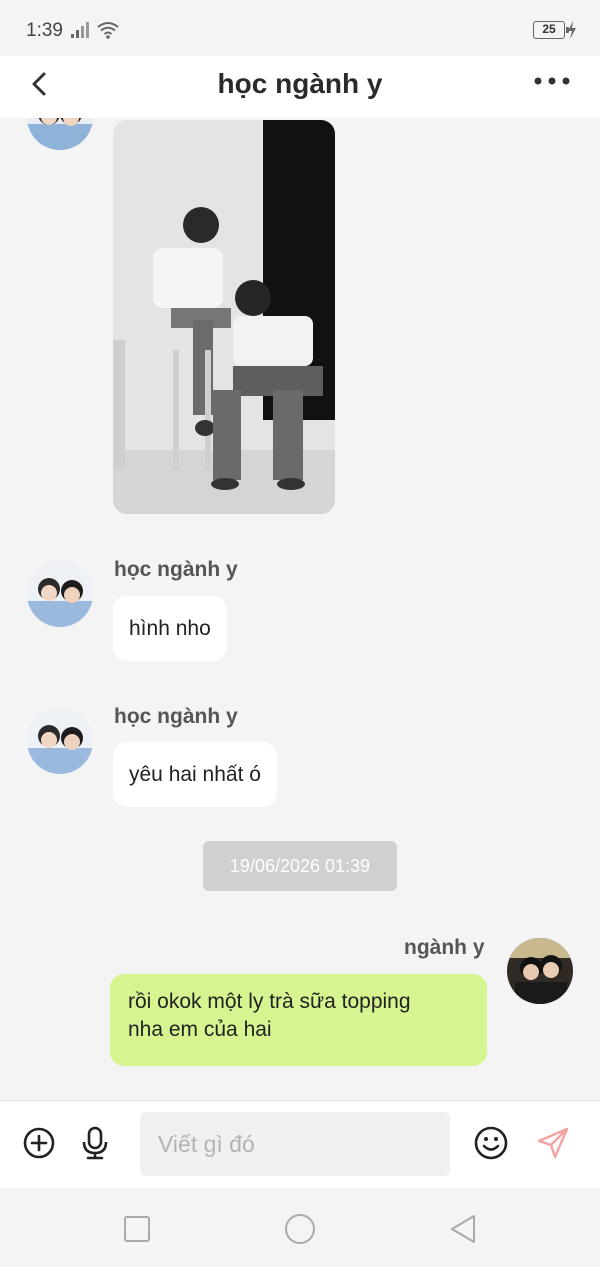 The height and width of the screenshot is (1267, 600). I want to click on status-time: 1:39, so click(44, 30).